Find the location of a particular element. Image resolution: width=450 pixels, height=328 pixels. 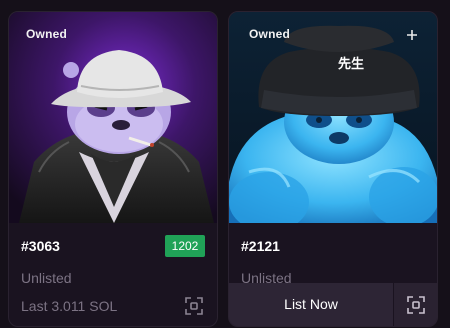

last-price: Last 3.011 SOL is located at coordinates (69, 306).